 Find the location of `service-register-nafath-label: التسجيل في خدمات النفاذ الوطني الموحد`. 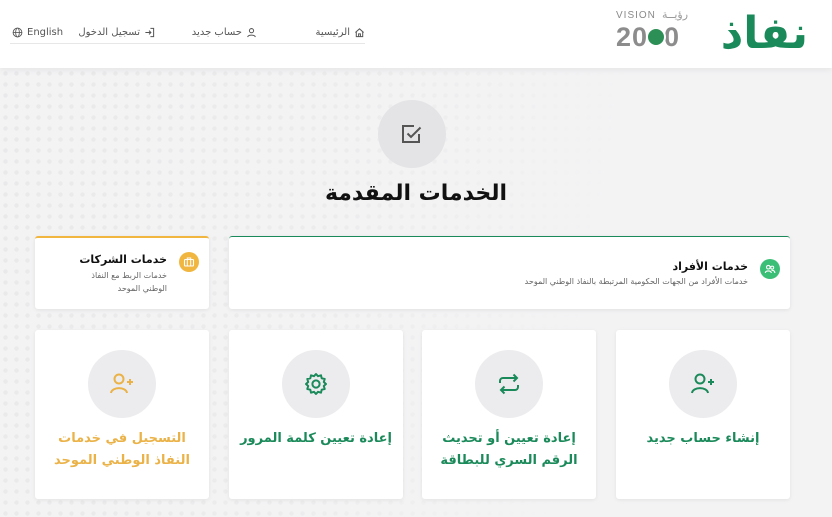

service-register-nafath-label: التسجيل في خدمات النفاذ الوطني الموحد is located at coordinates (122, 449).